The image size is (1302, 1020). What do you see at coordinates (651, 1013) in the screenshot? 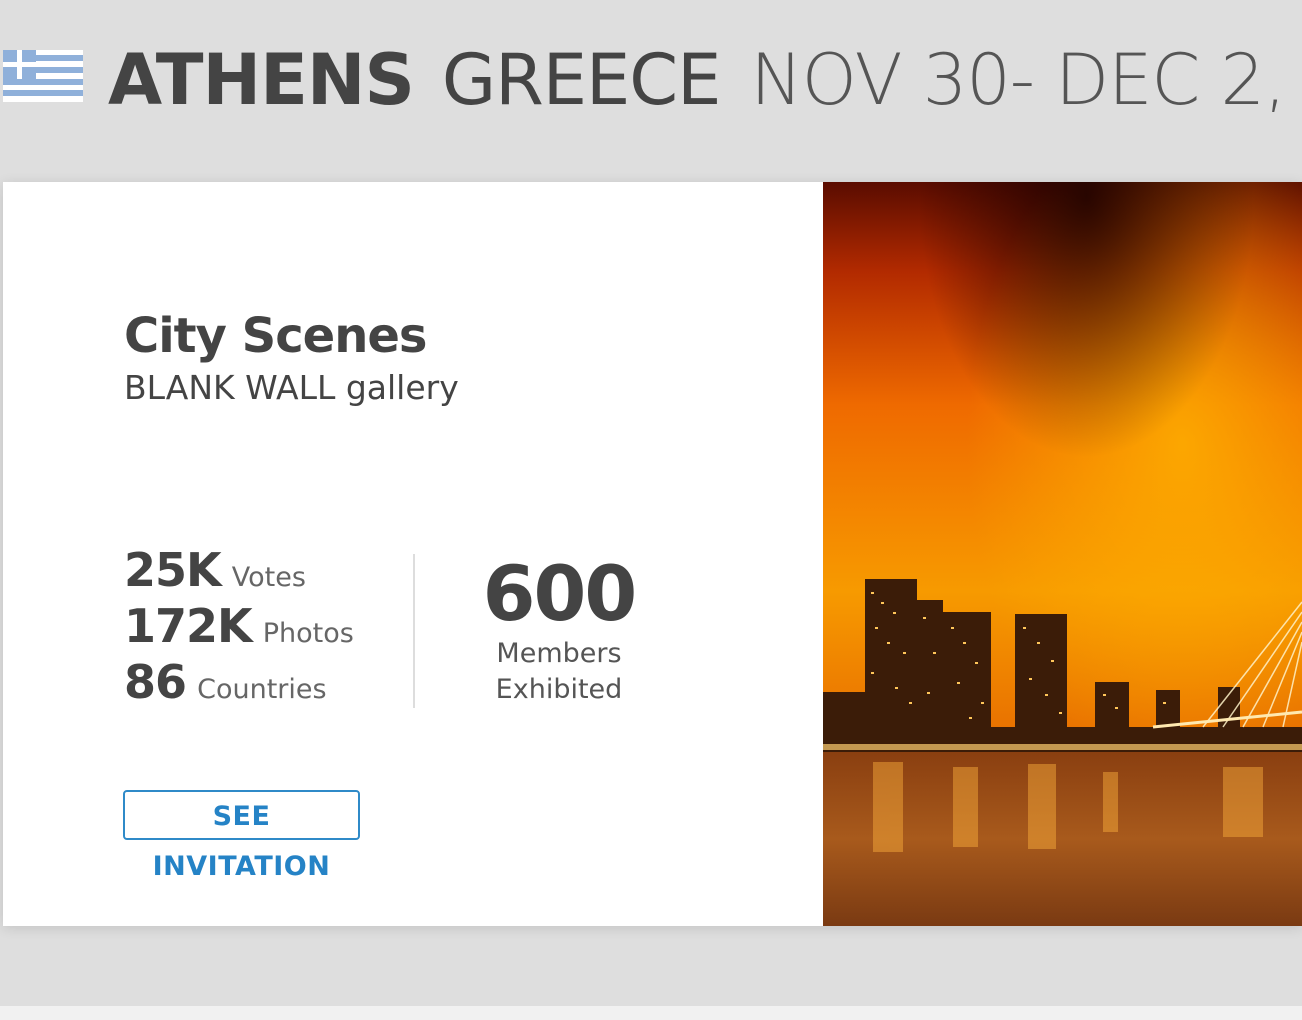
I see `footer-strip` at bounding box center [651, 1013].